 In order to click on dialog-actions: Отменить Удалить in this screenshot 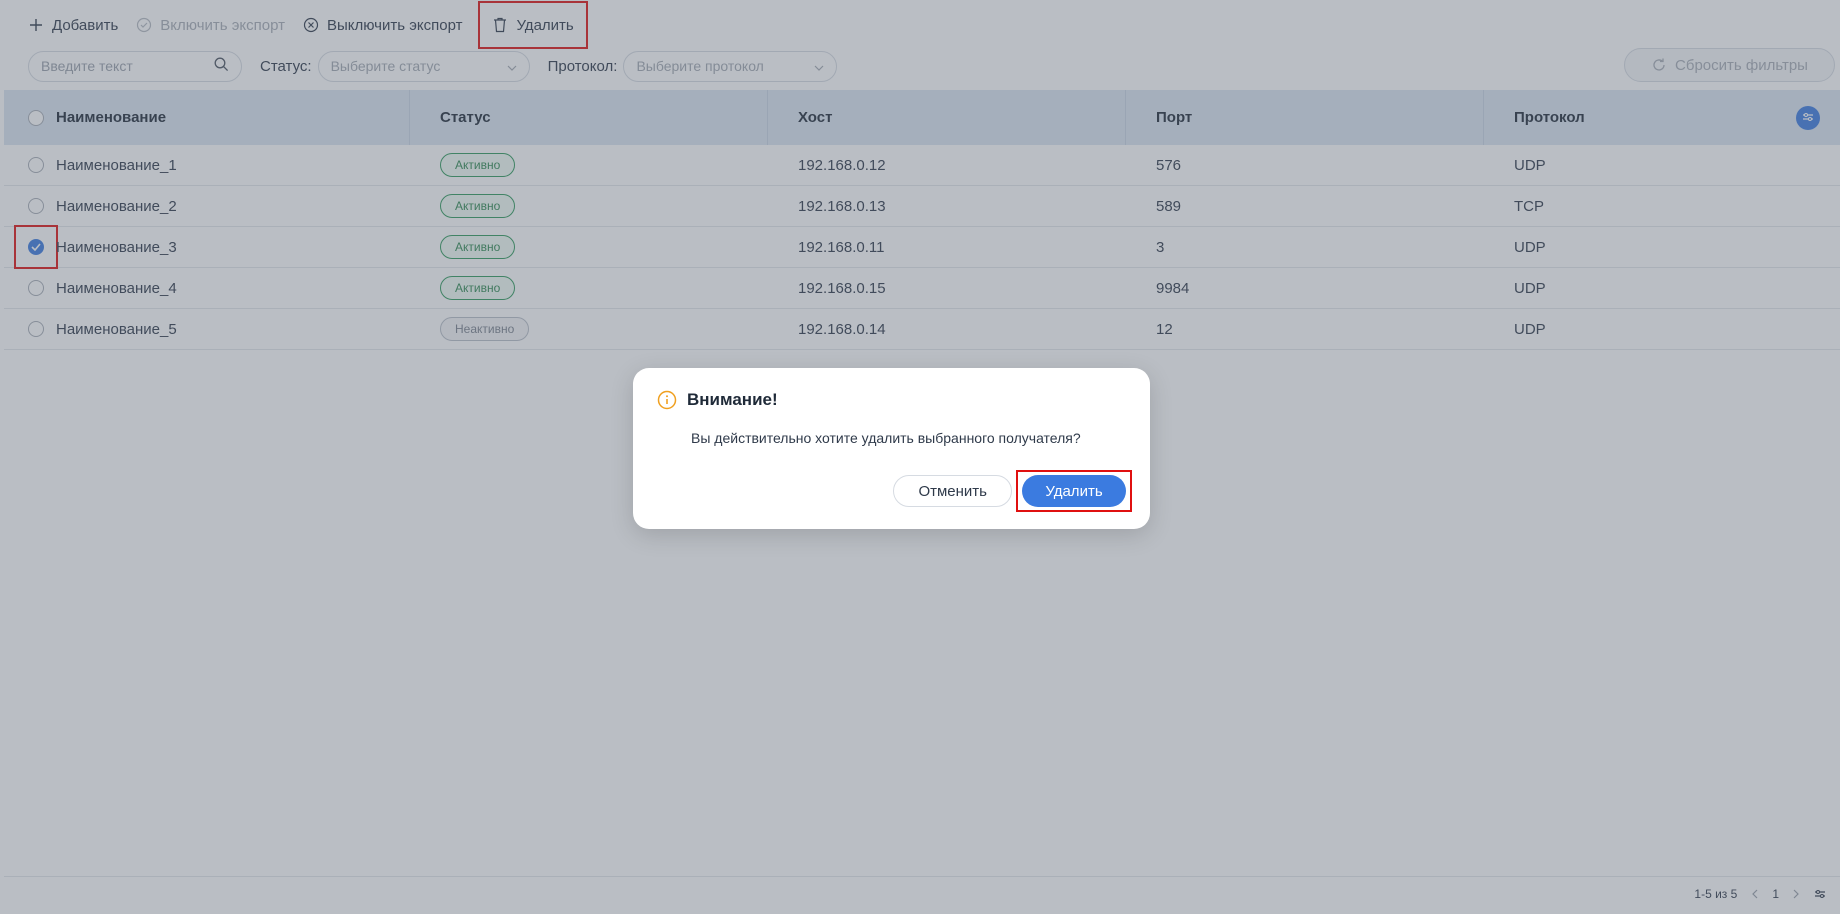, I will do `click(1012, 491)`.